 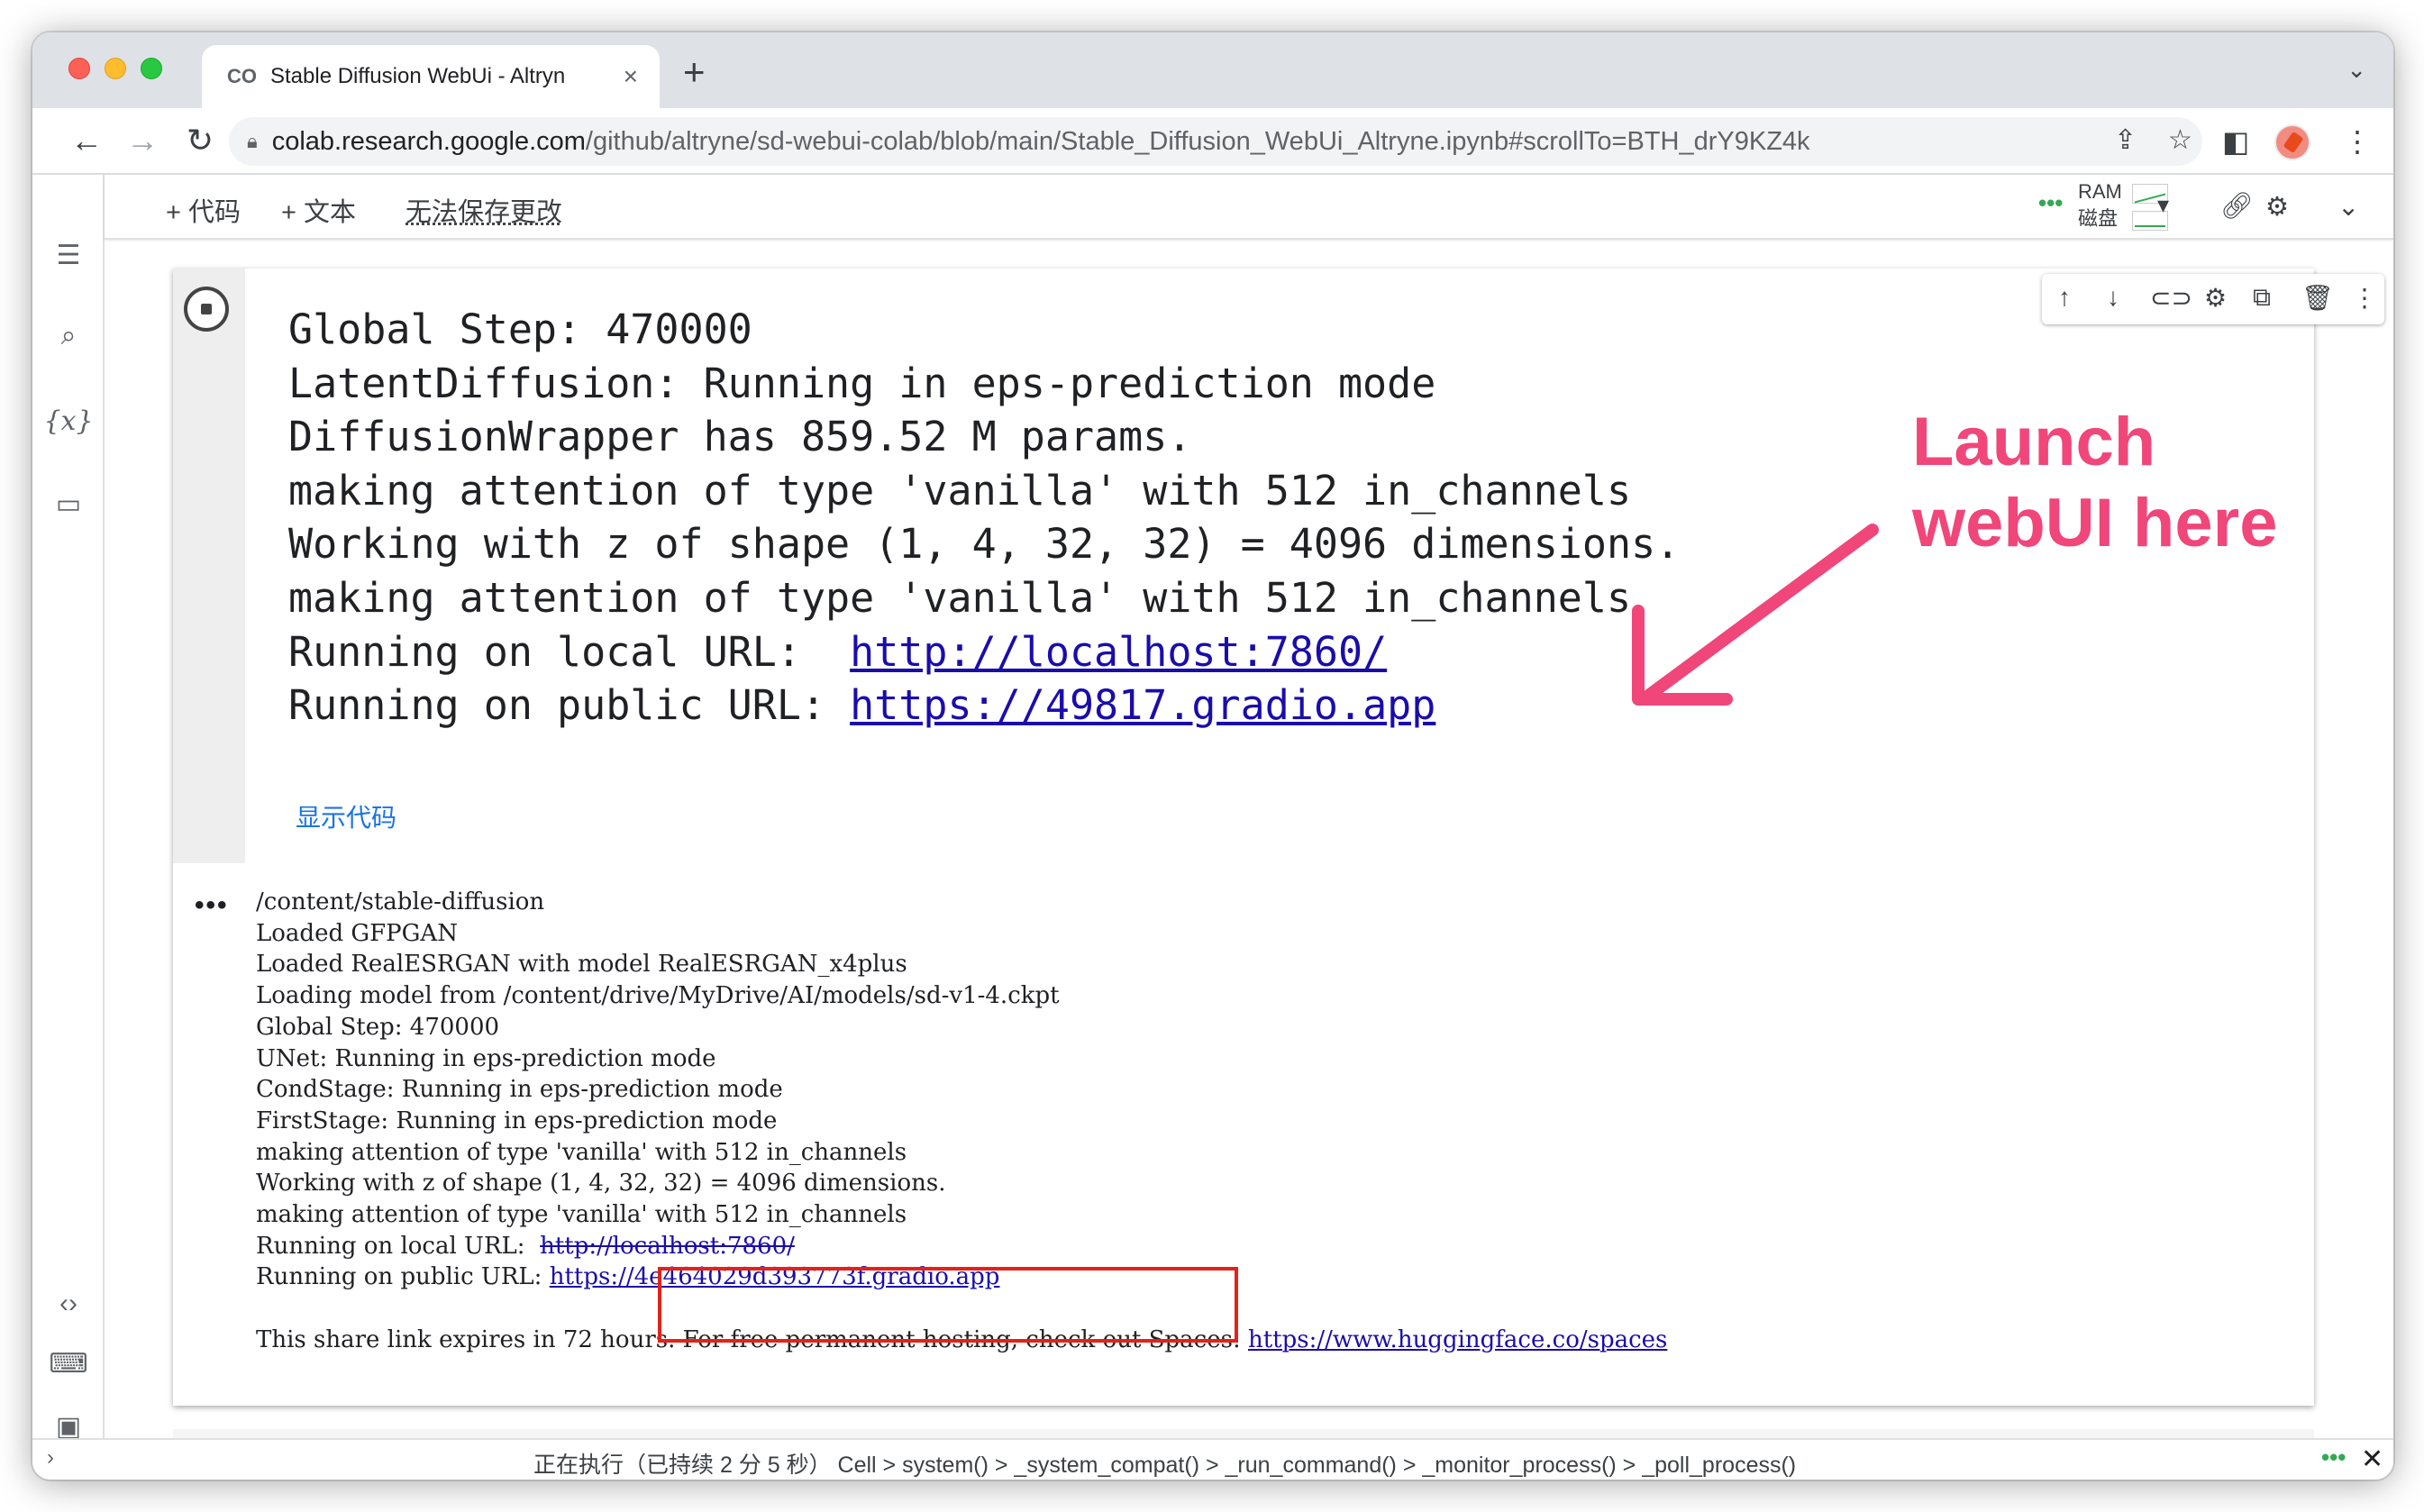 What do you see at coordinates (212, 905) in the screenshot?
I see `output-menu-icon: •••` at bounding box center [212, 905].